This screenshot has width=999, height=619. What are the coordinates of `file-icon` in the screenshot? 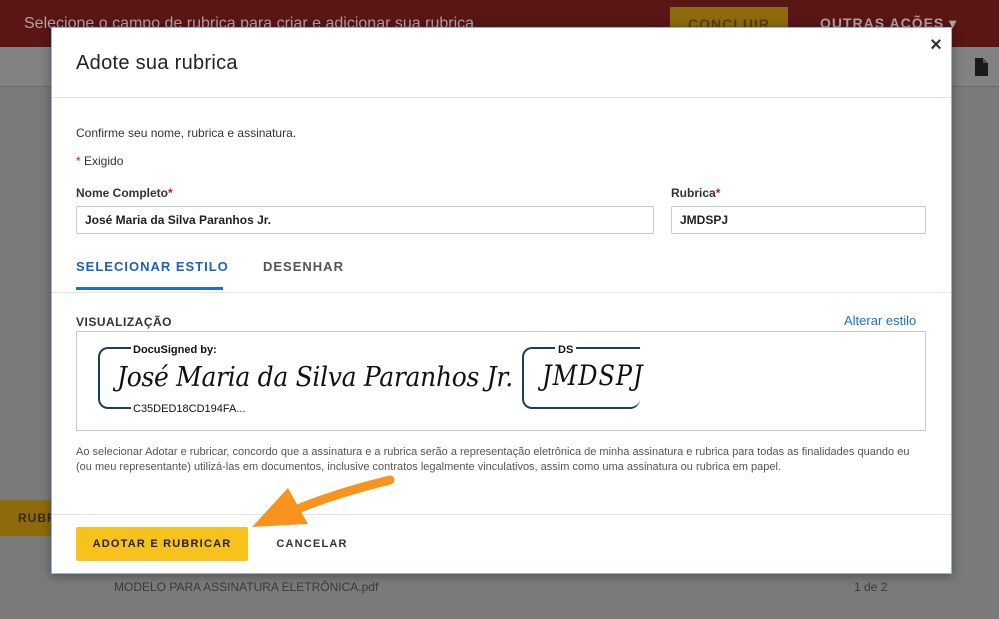 It's located at (981, 67).